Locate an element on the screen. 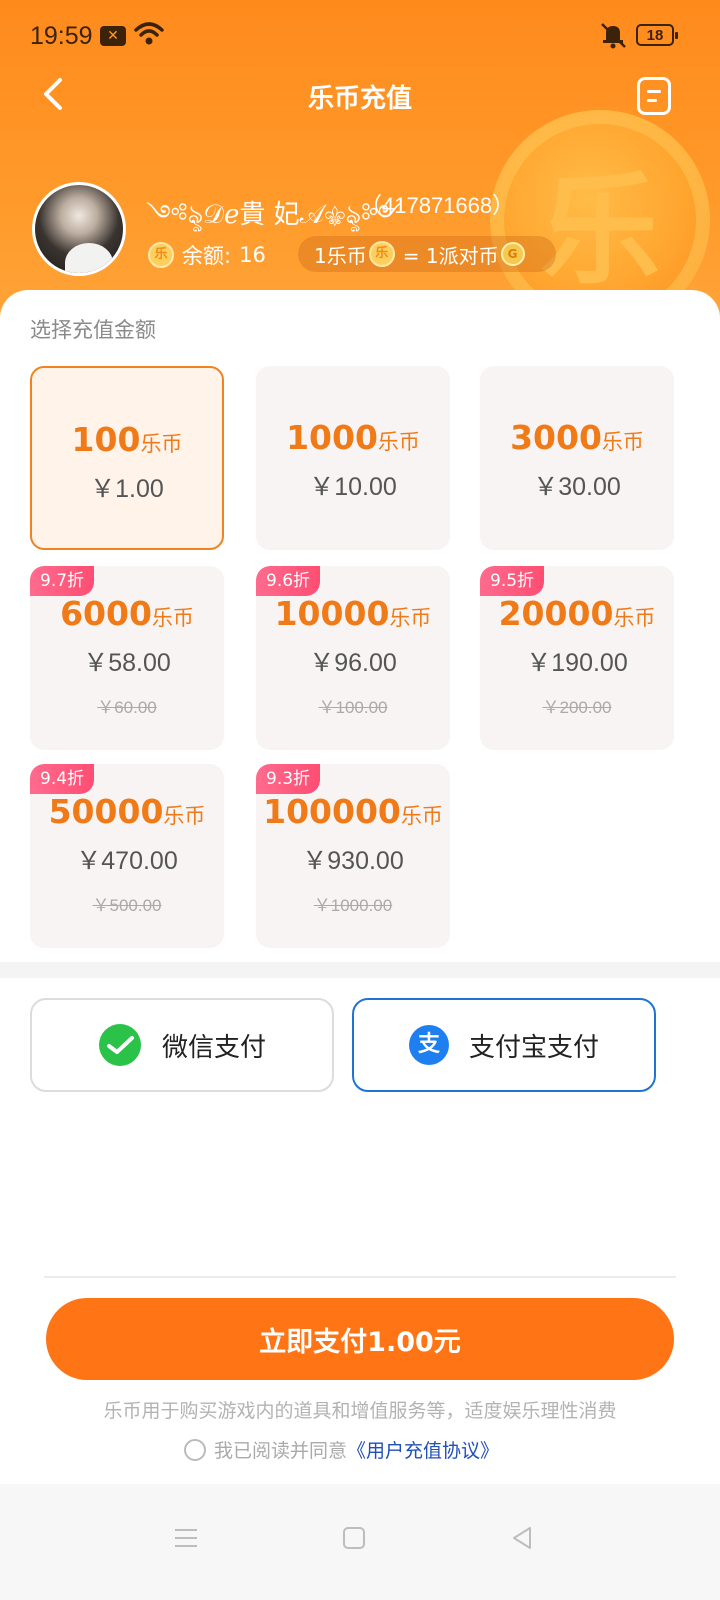 The image size is (720, 1600). x-badge-icon: ✕ is located at coordinates (113, 36).